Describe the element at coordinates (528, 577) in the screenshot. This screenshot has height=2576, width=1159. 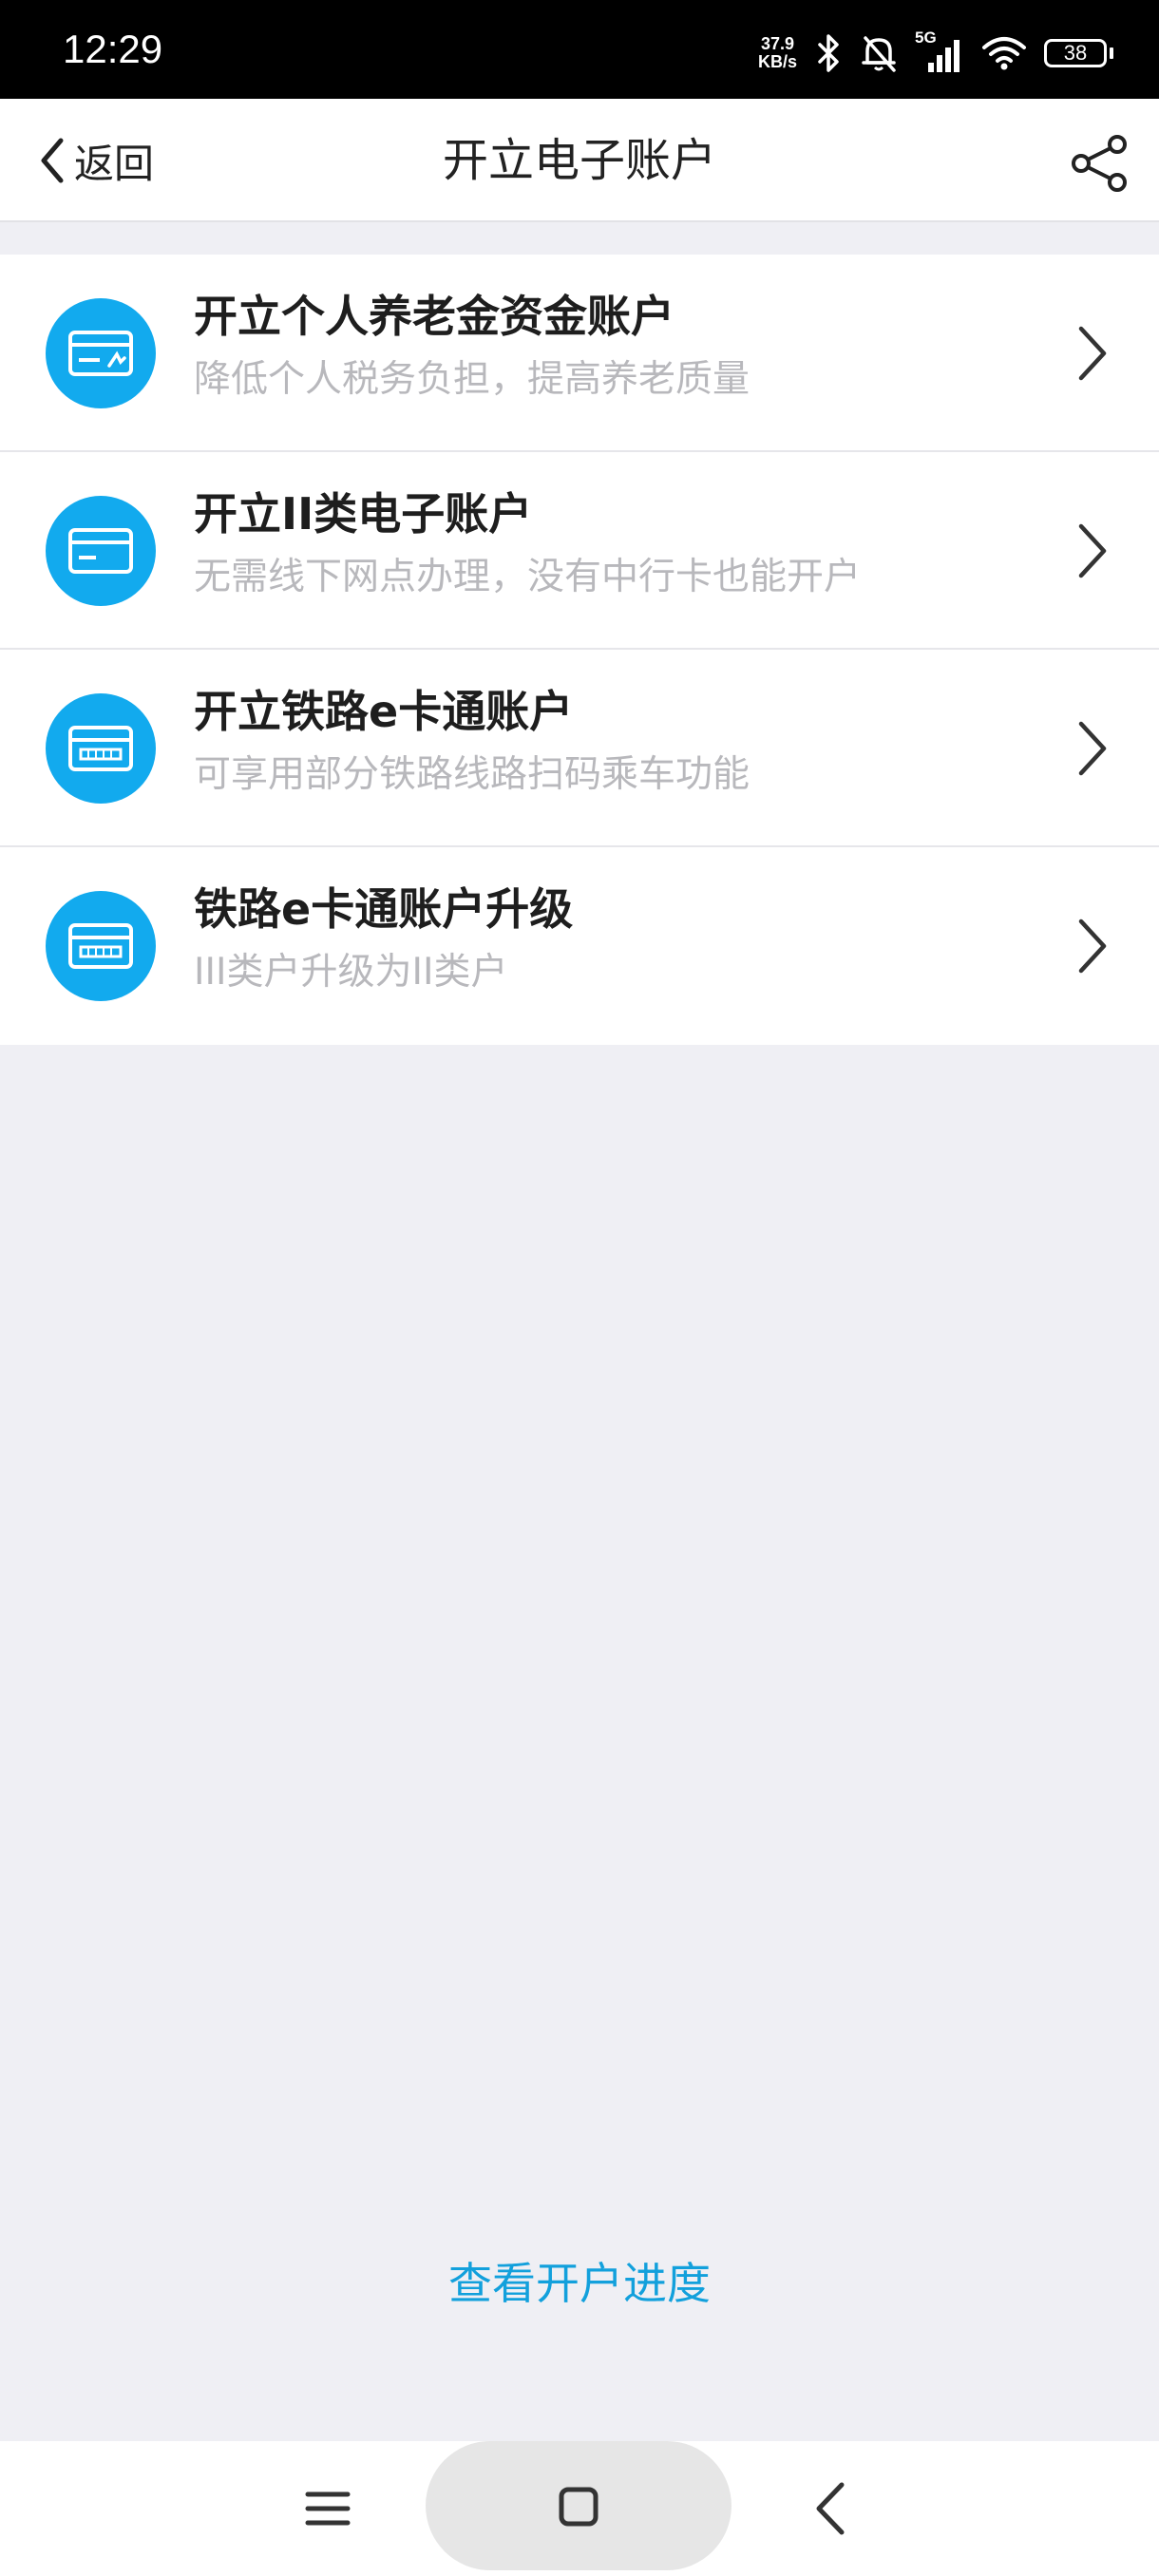
I see `item-subtitle: 无需线下网点办理，没有中行卡也能开户` at that location.